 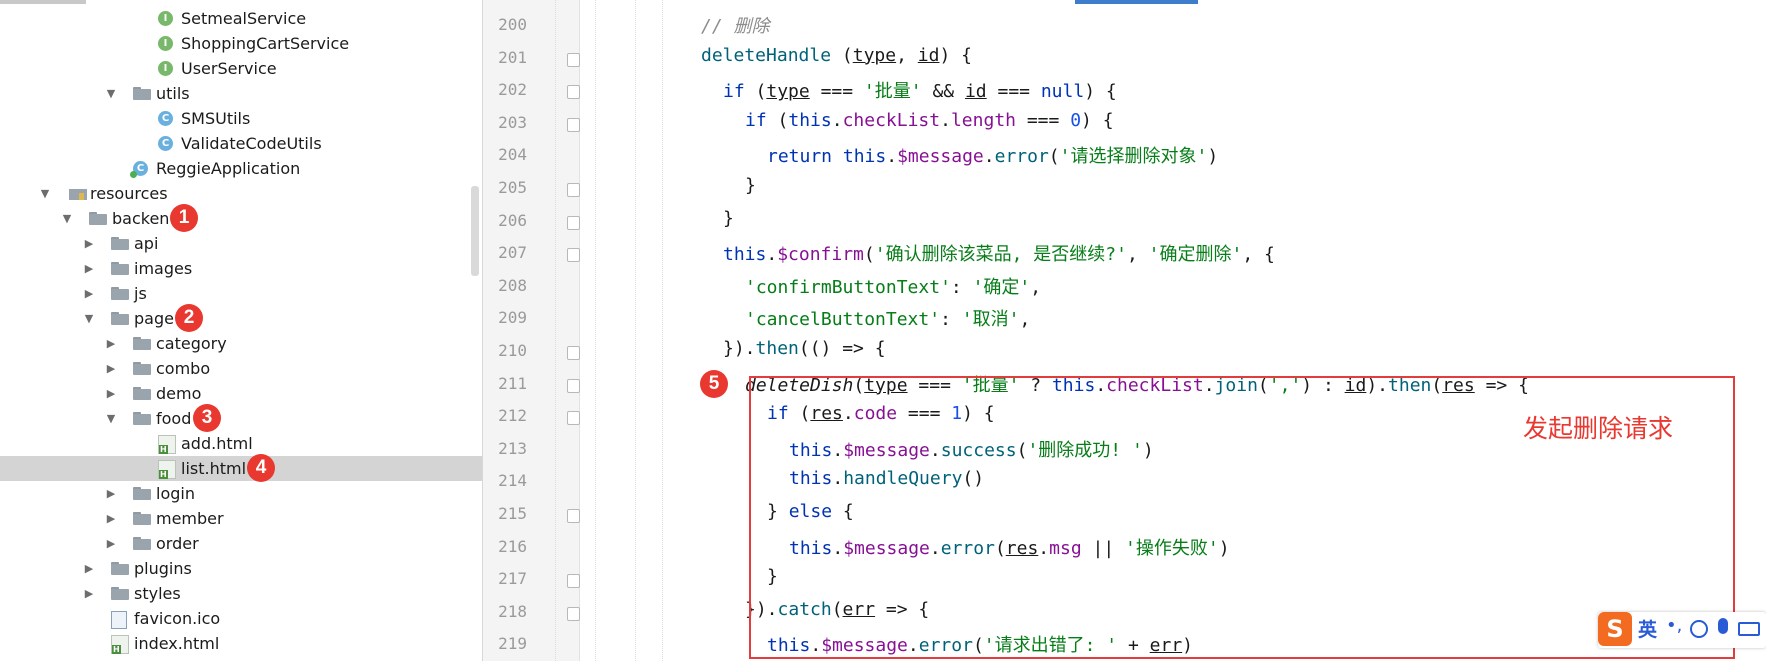 I want to click on tree-item: ▶ category, so click(x=241, y=343).